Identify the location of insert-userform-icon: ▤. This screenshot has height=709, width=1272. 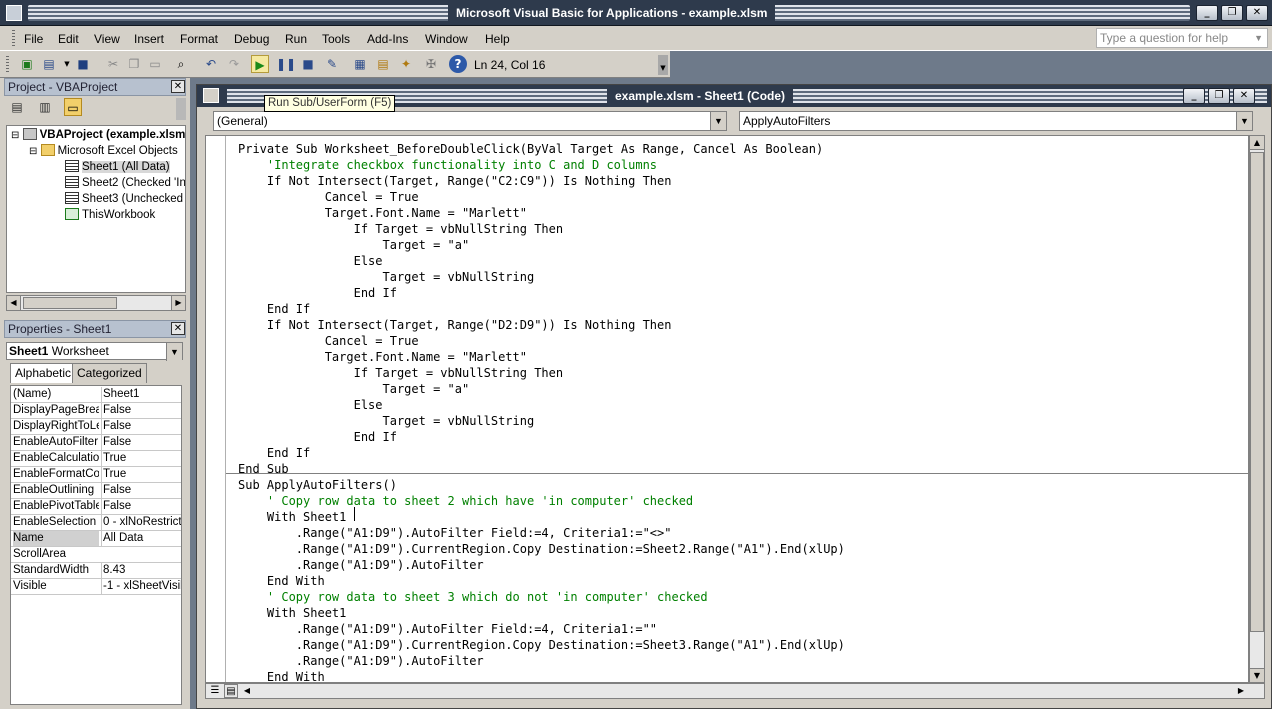
(49, 64).